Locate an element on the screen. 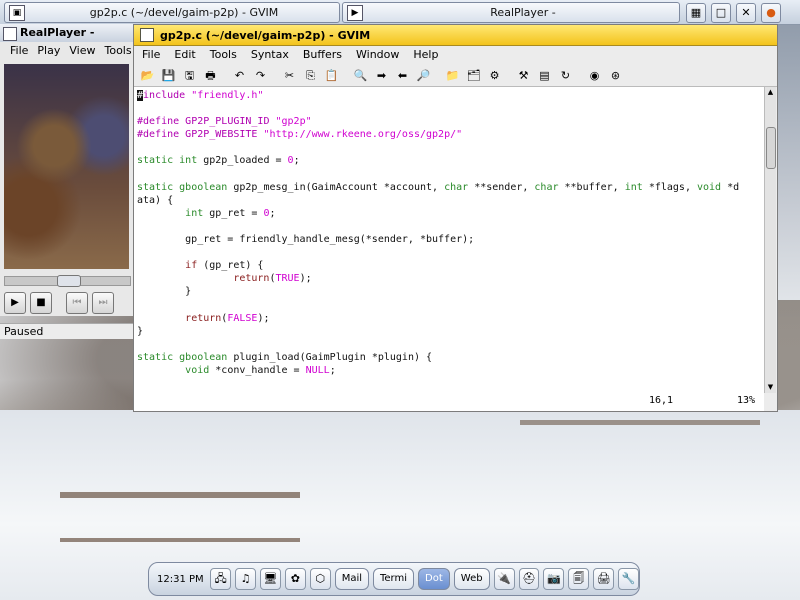 The height and width of the screenshot is (600, 800). previous-icon: ⏮ is located at coordinates (77, 303).